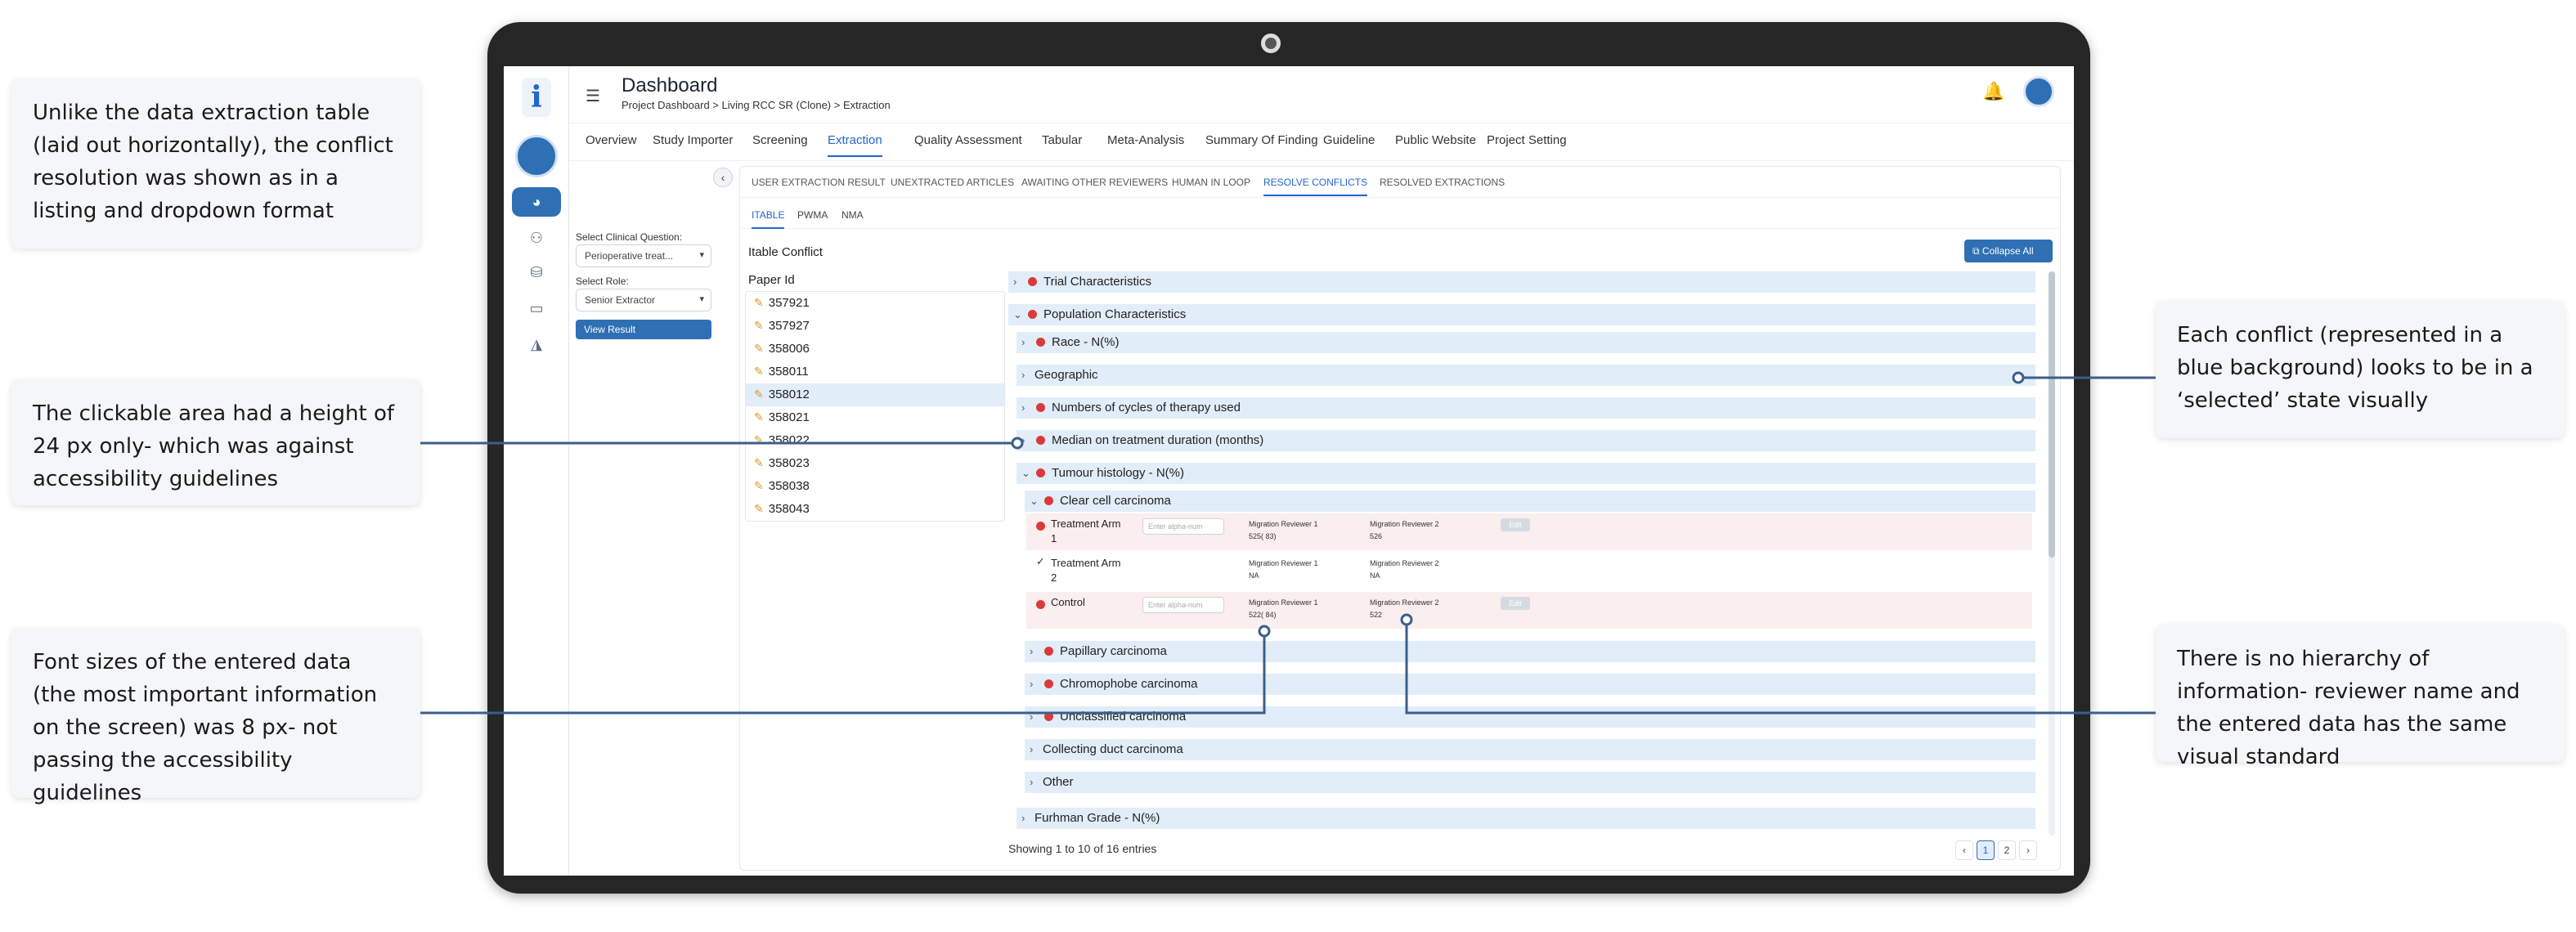  I want to click on paper-id-item: ✎ 358011, so click(875, 372).